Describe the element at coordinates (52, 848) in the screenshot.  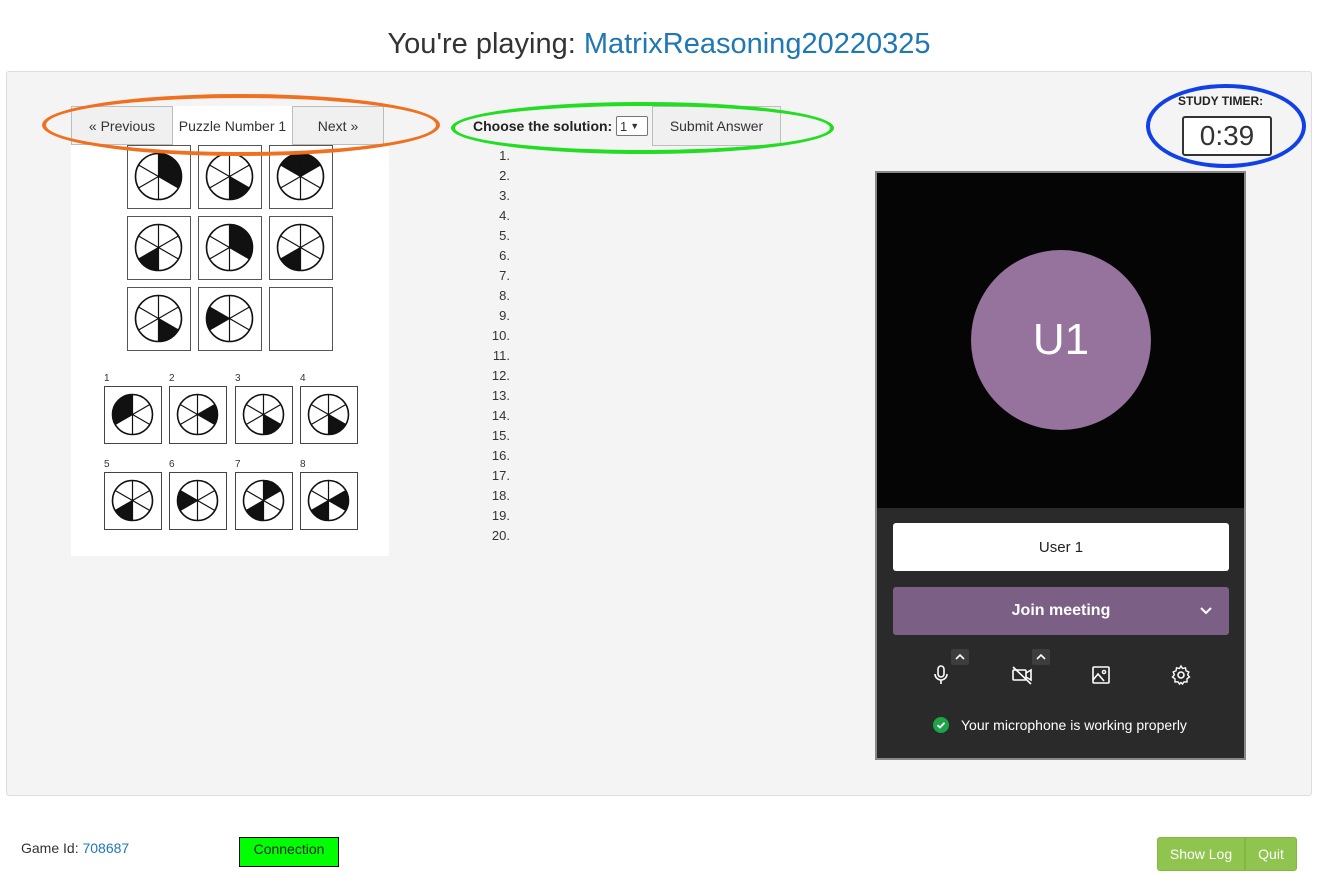
I see `game-id-label: Game Id:` at that location.